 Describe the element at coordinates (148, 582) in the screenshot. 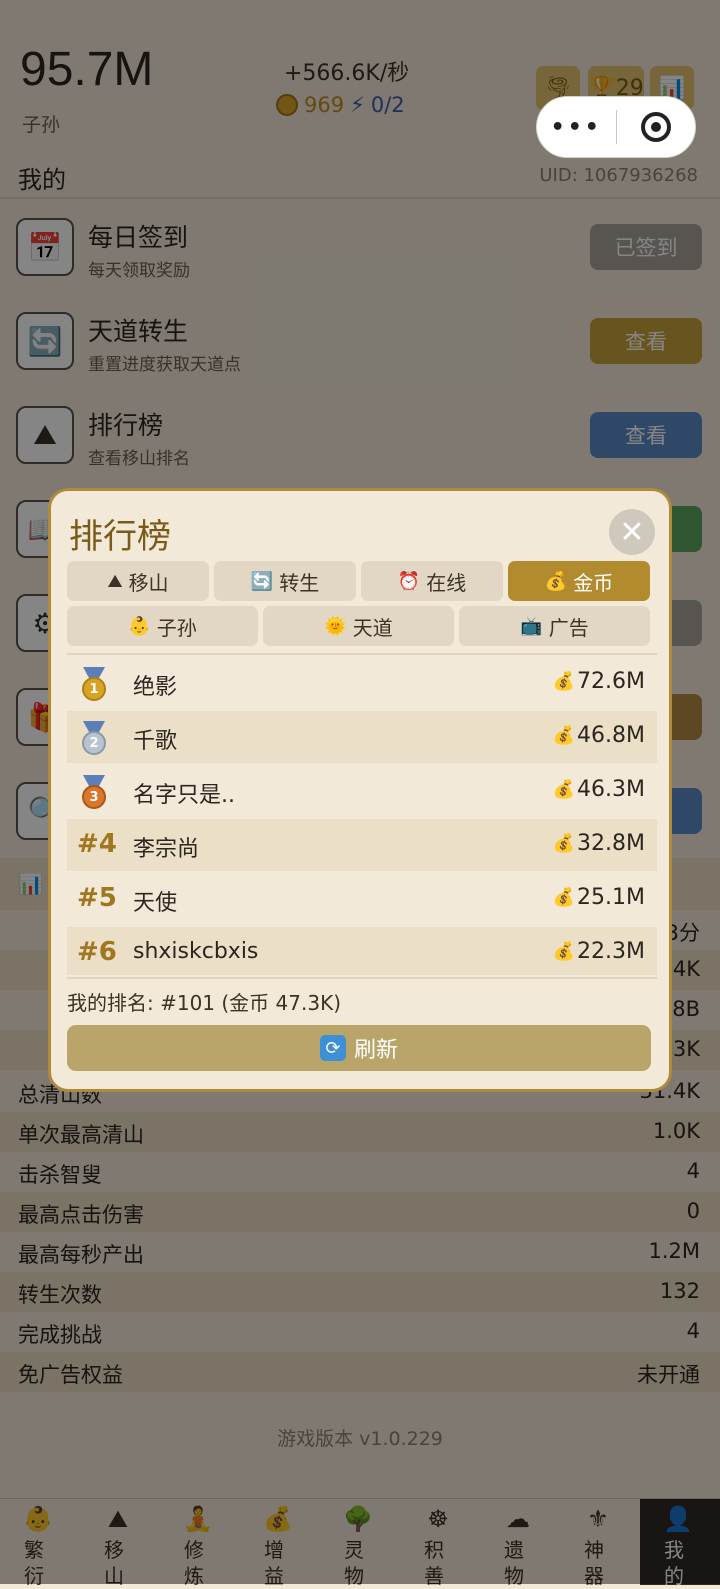

I see `tab-label: 移山` at that location.